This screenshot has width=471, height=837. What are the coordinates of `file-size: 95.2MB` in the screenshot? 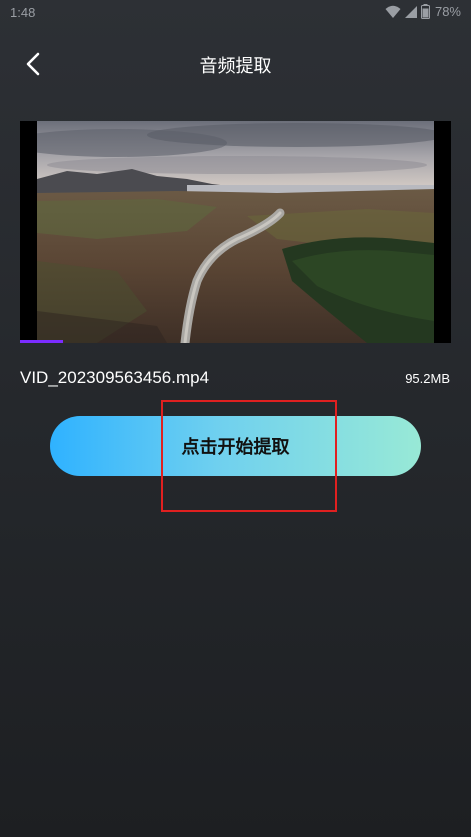 It's located at (427, 378).